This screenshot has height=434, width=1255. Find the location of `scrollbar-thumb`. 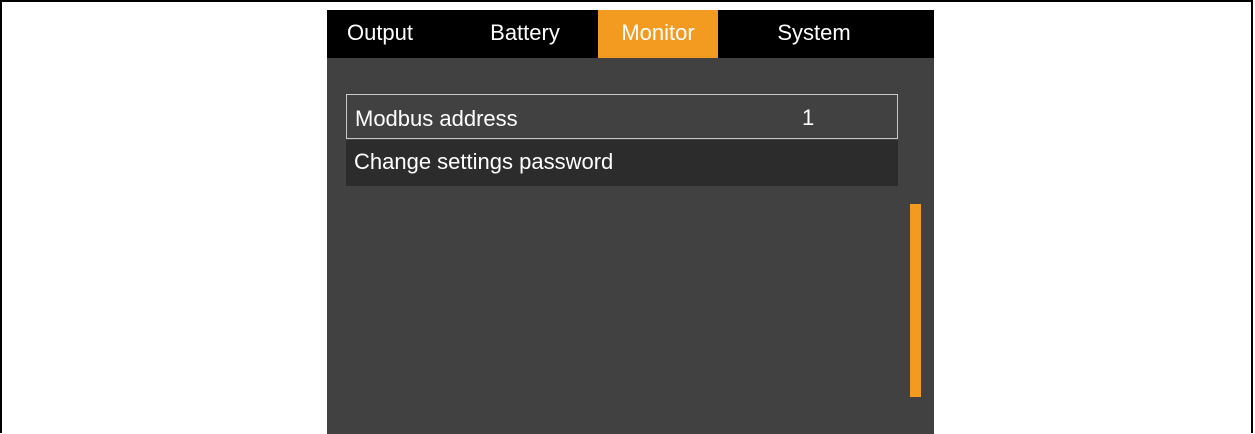

scrollbar-thumb is located at coordinates (915, 300).